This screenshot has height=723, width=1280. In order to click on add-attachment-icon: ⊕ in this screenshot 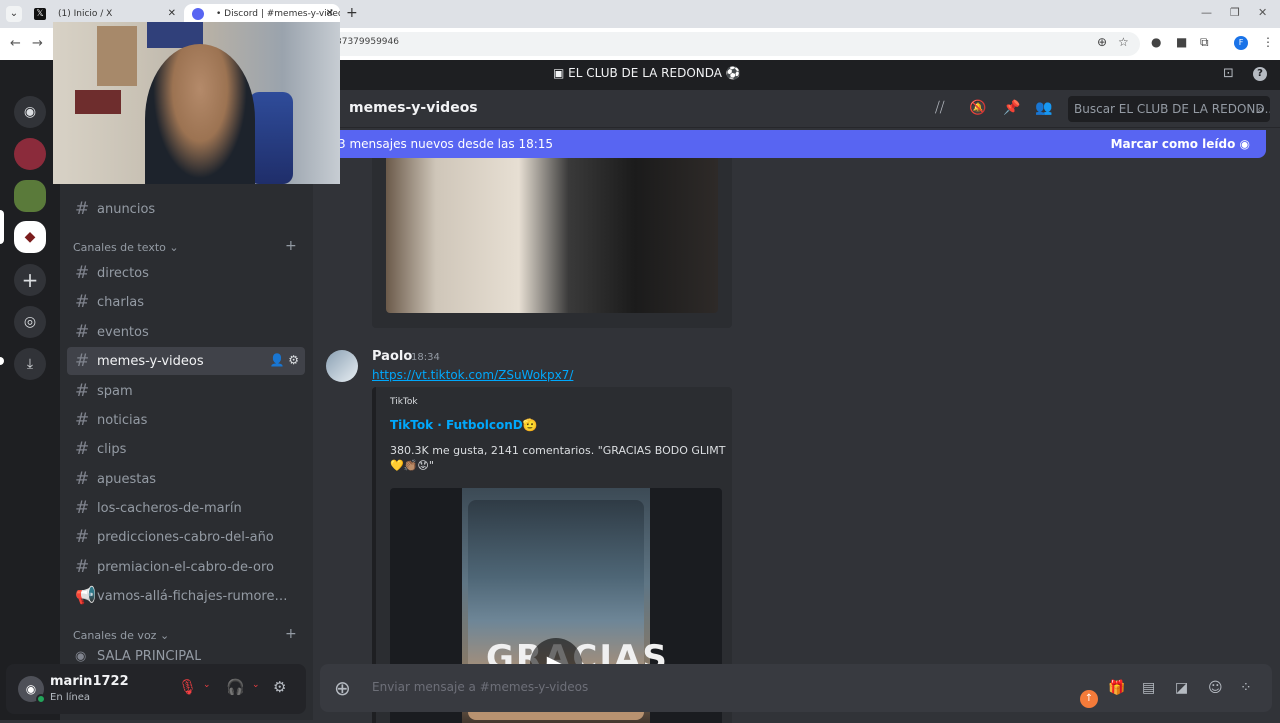, I will do `click(342, 688)`.